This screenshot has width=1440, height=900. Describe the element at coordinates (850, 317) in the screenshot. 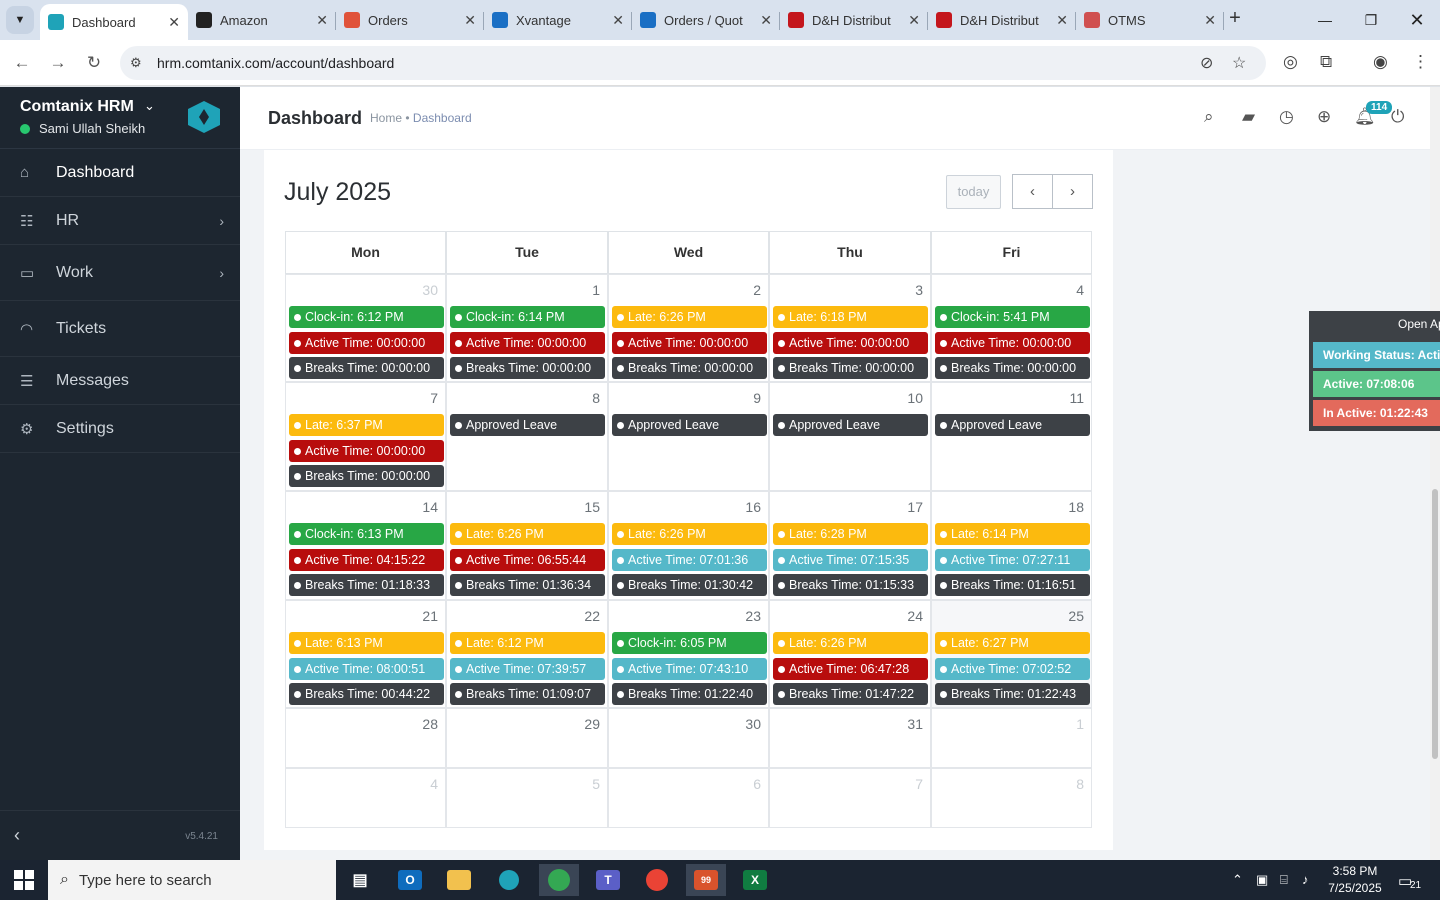

I see `calendar-event: Late: 6:18 PM` at that location.